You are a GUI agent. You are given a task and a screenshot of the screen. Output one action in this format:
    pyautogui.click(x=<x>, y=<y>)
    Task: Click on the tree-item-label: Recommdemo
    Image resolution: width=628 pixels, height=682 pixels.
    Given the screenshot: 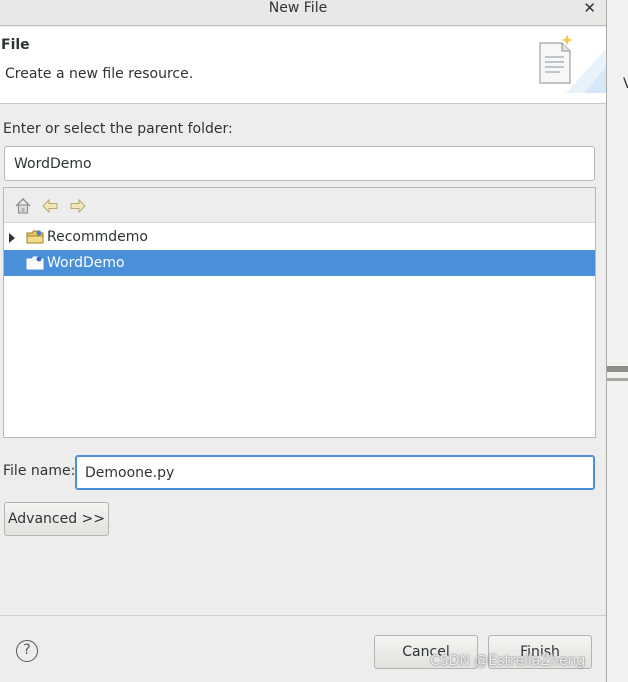 What is the action you would take?
    pyautogui.click(x=97, y=237)
    